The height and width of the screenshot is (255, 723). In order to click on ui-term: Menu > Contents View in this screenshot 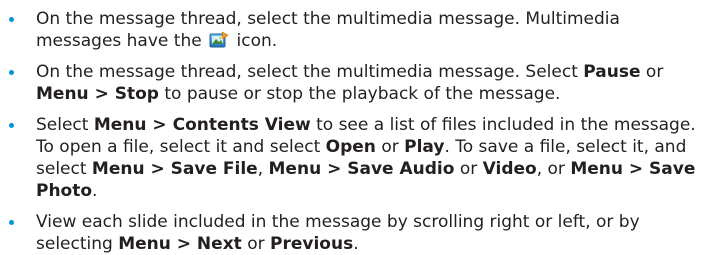, I will do `click(202, 125)`.